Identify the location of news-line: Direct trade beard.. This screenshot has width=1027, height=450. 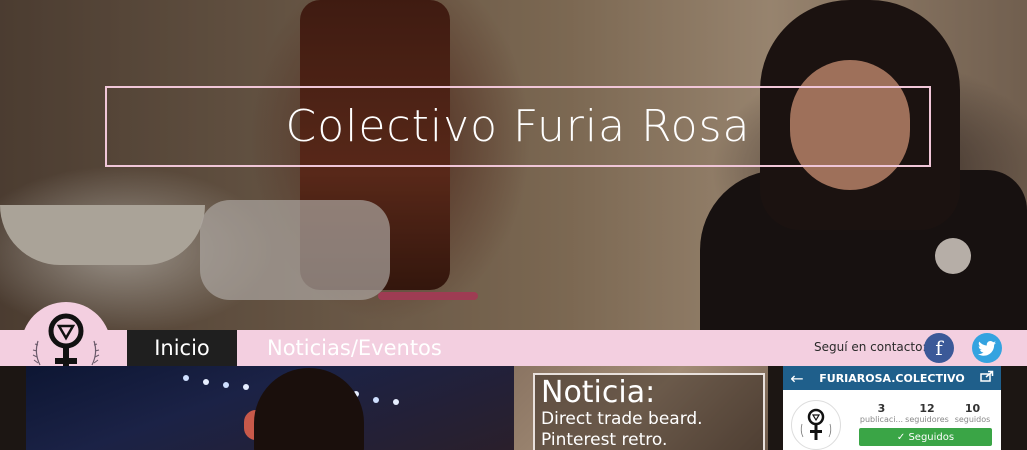
(622, 419).